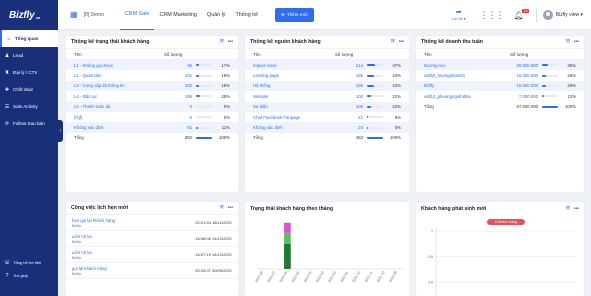 The height and width of the screenshot is (296, 591). I want to click on sidebar-item-2: ♜ Đại lý / CTV, so click(29, 72).